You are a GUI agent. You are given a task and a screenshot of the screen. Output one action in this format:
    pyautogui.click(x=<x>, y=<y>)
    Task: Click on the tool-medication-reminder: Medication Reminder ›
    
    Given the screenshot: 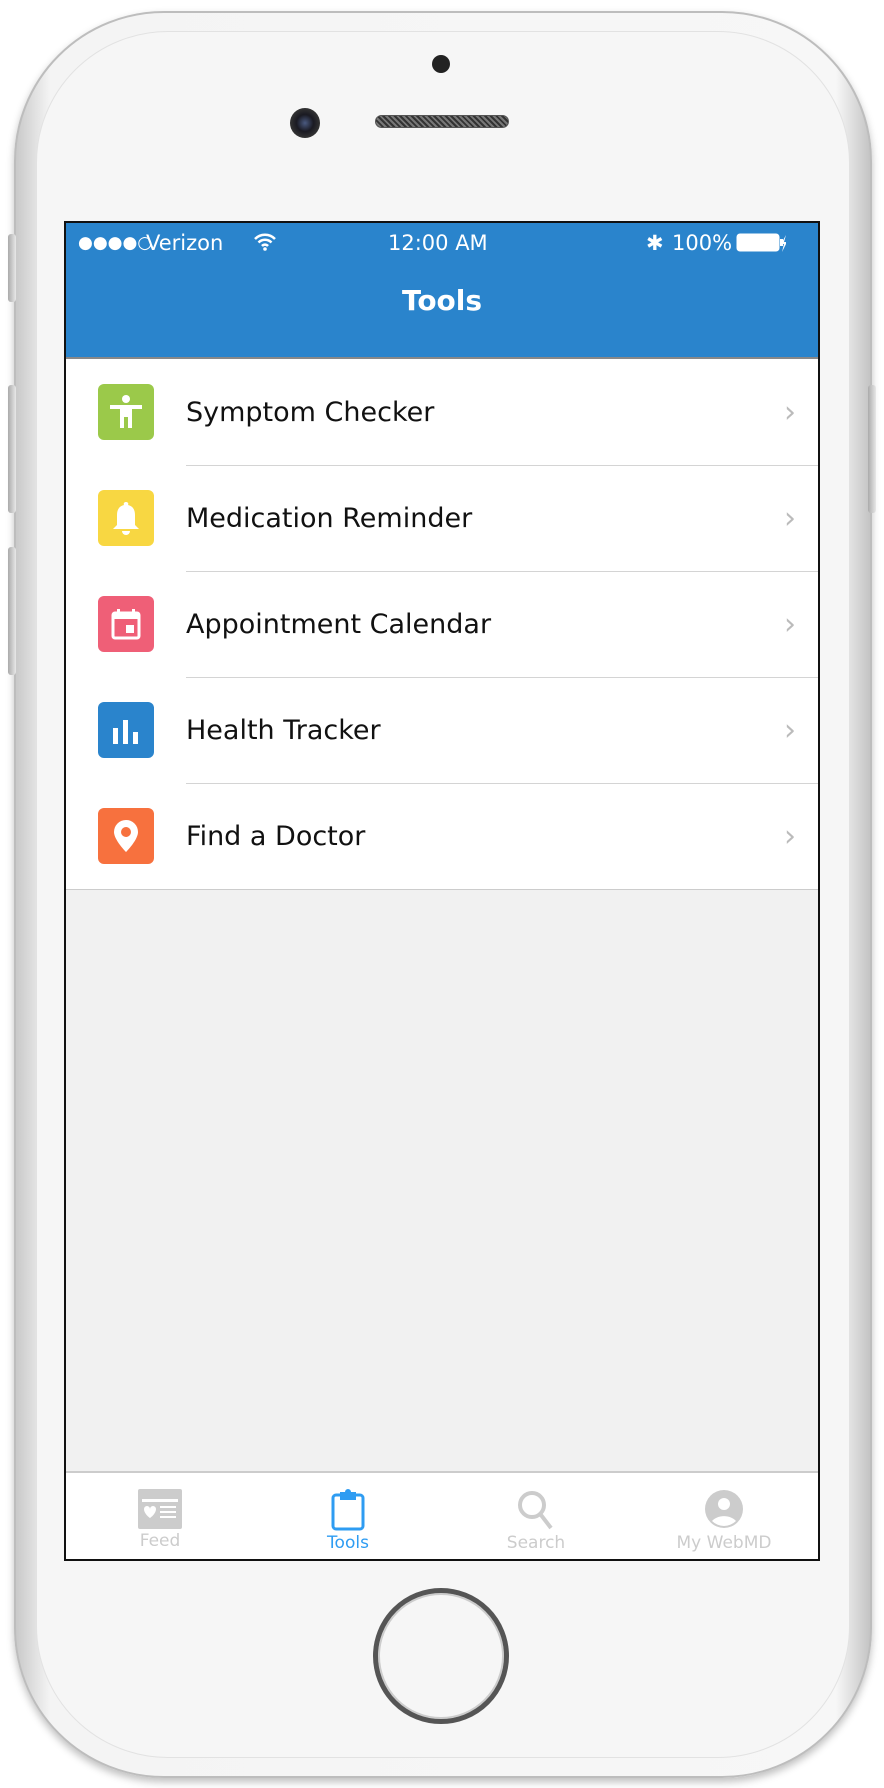 What is the action you would take?
    pyautogui.click(x=442, y=518)
    